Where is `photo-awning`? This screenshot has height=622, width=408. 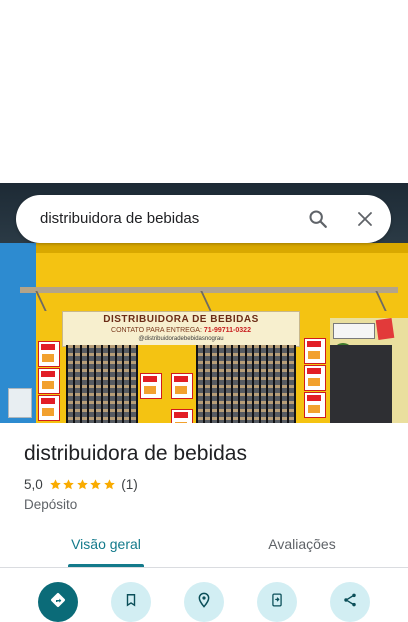
photo-awning is located at coordinates (209, 290).